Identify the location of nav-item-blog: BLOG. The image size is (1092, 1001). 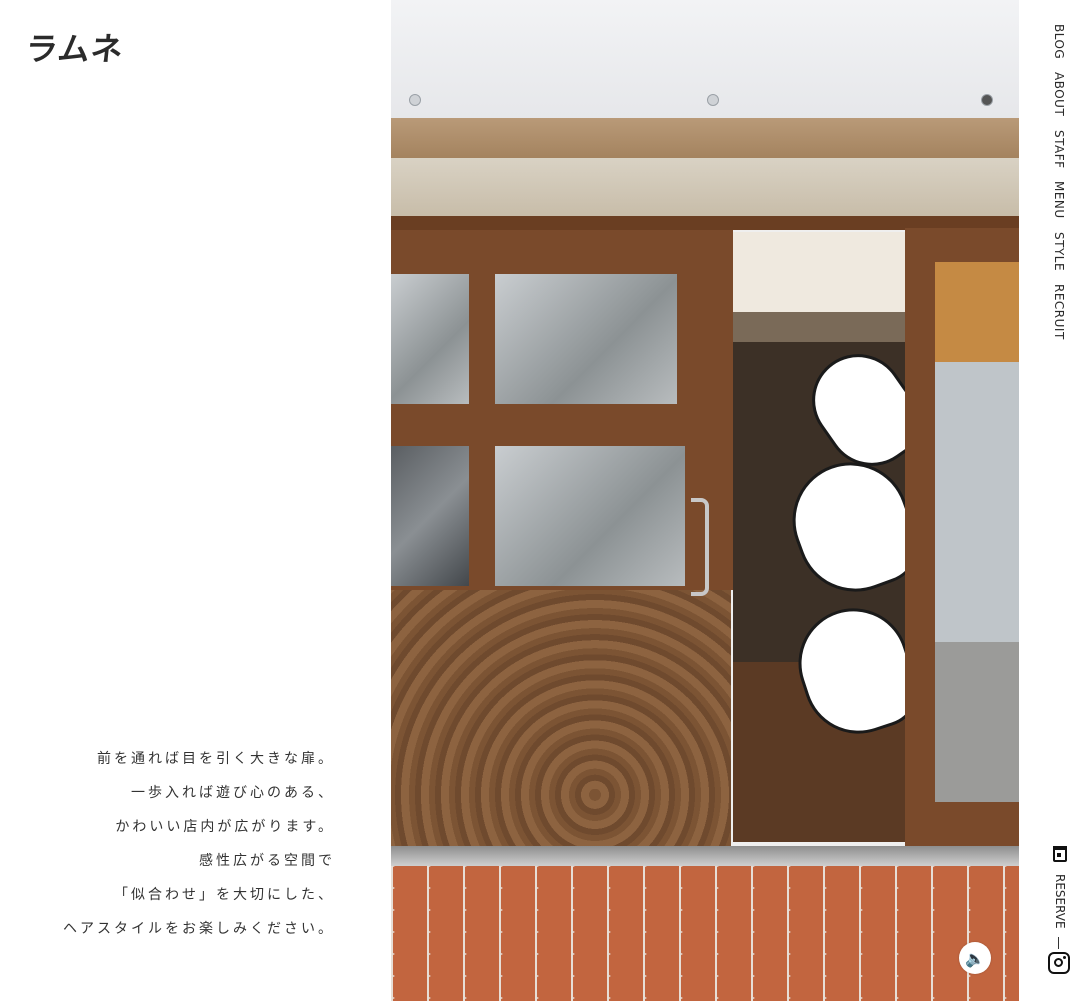
(1059, 41).